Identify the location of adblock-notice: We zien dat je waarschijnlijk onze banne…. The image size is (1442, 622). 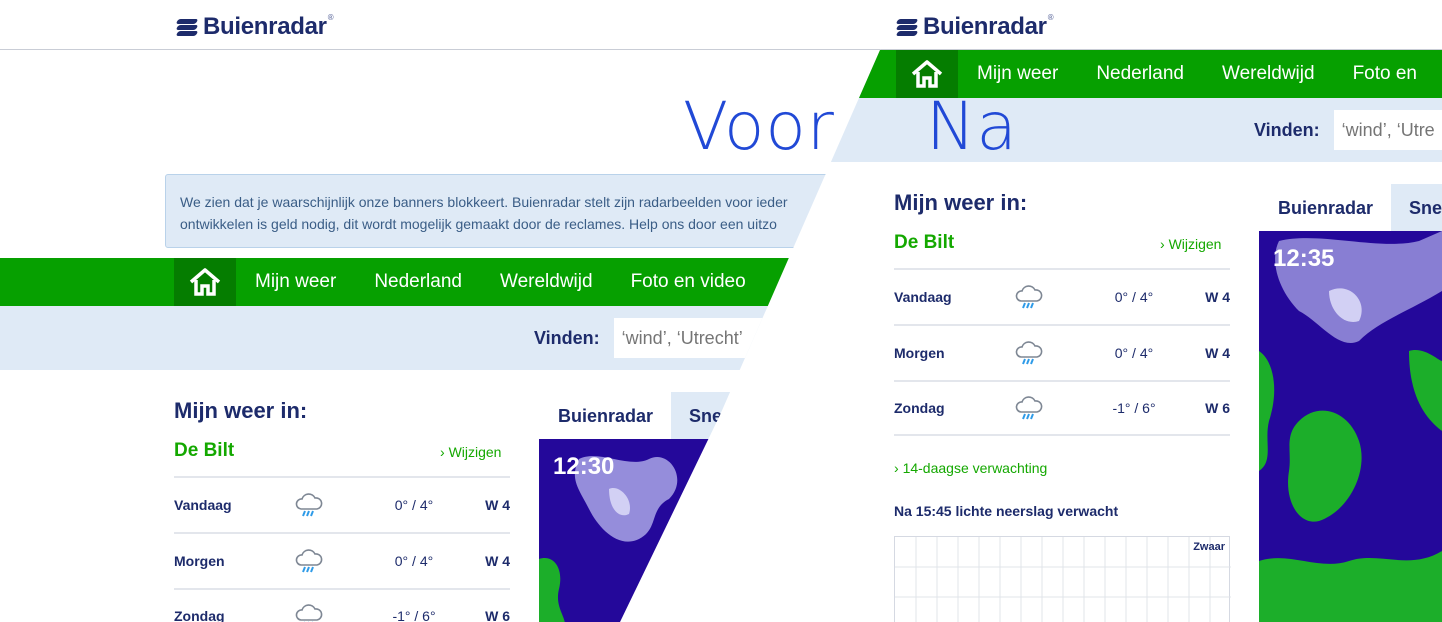
(515, 211).